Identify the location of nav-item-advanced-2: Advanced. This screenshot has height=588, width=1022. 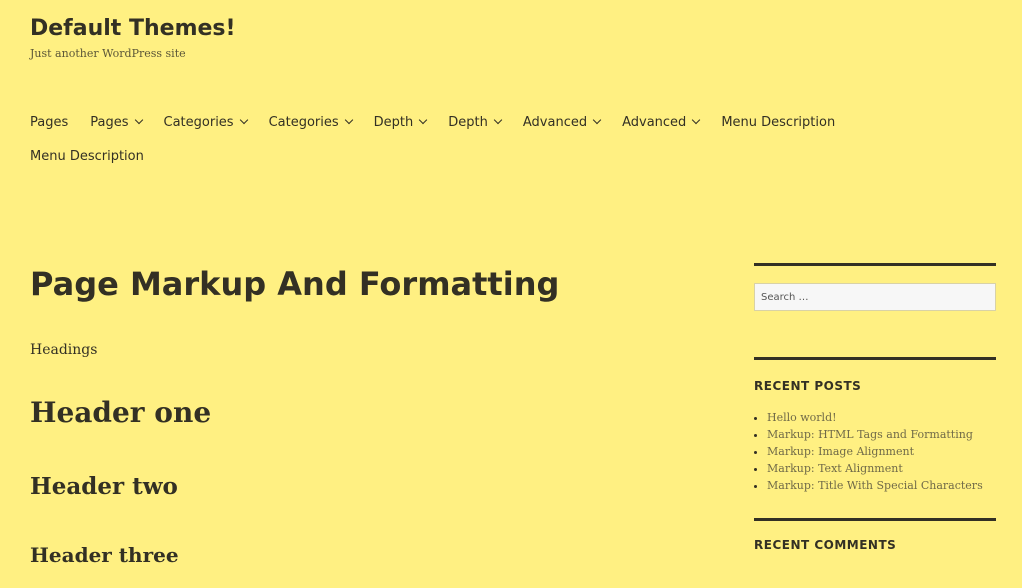
(661, 122).